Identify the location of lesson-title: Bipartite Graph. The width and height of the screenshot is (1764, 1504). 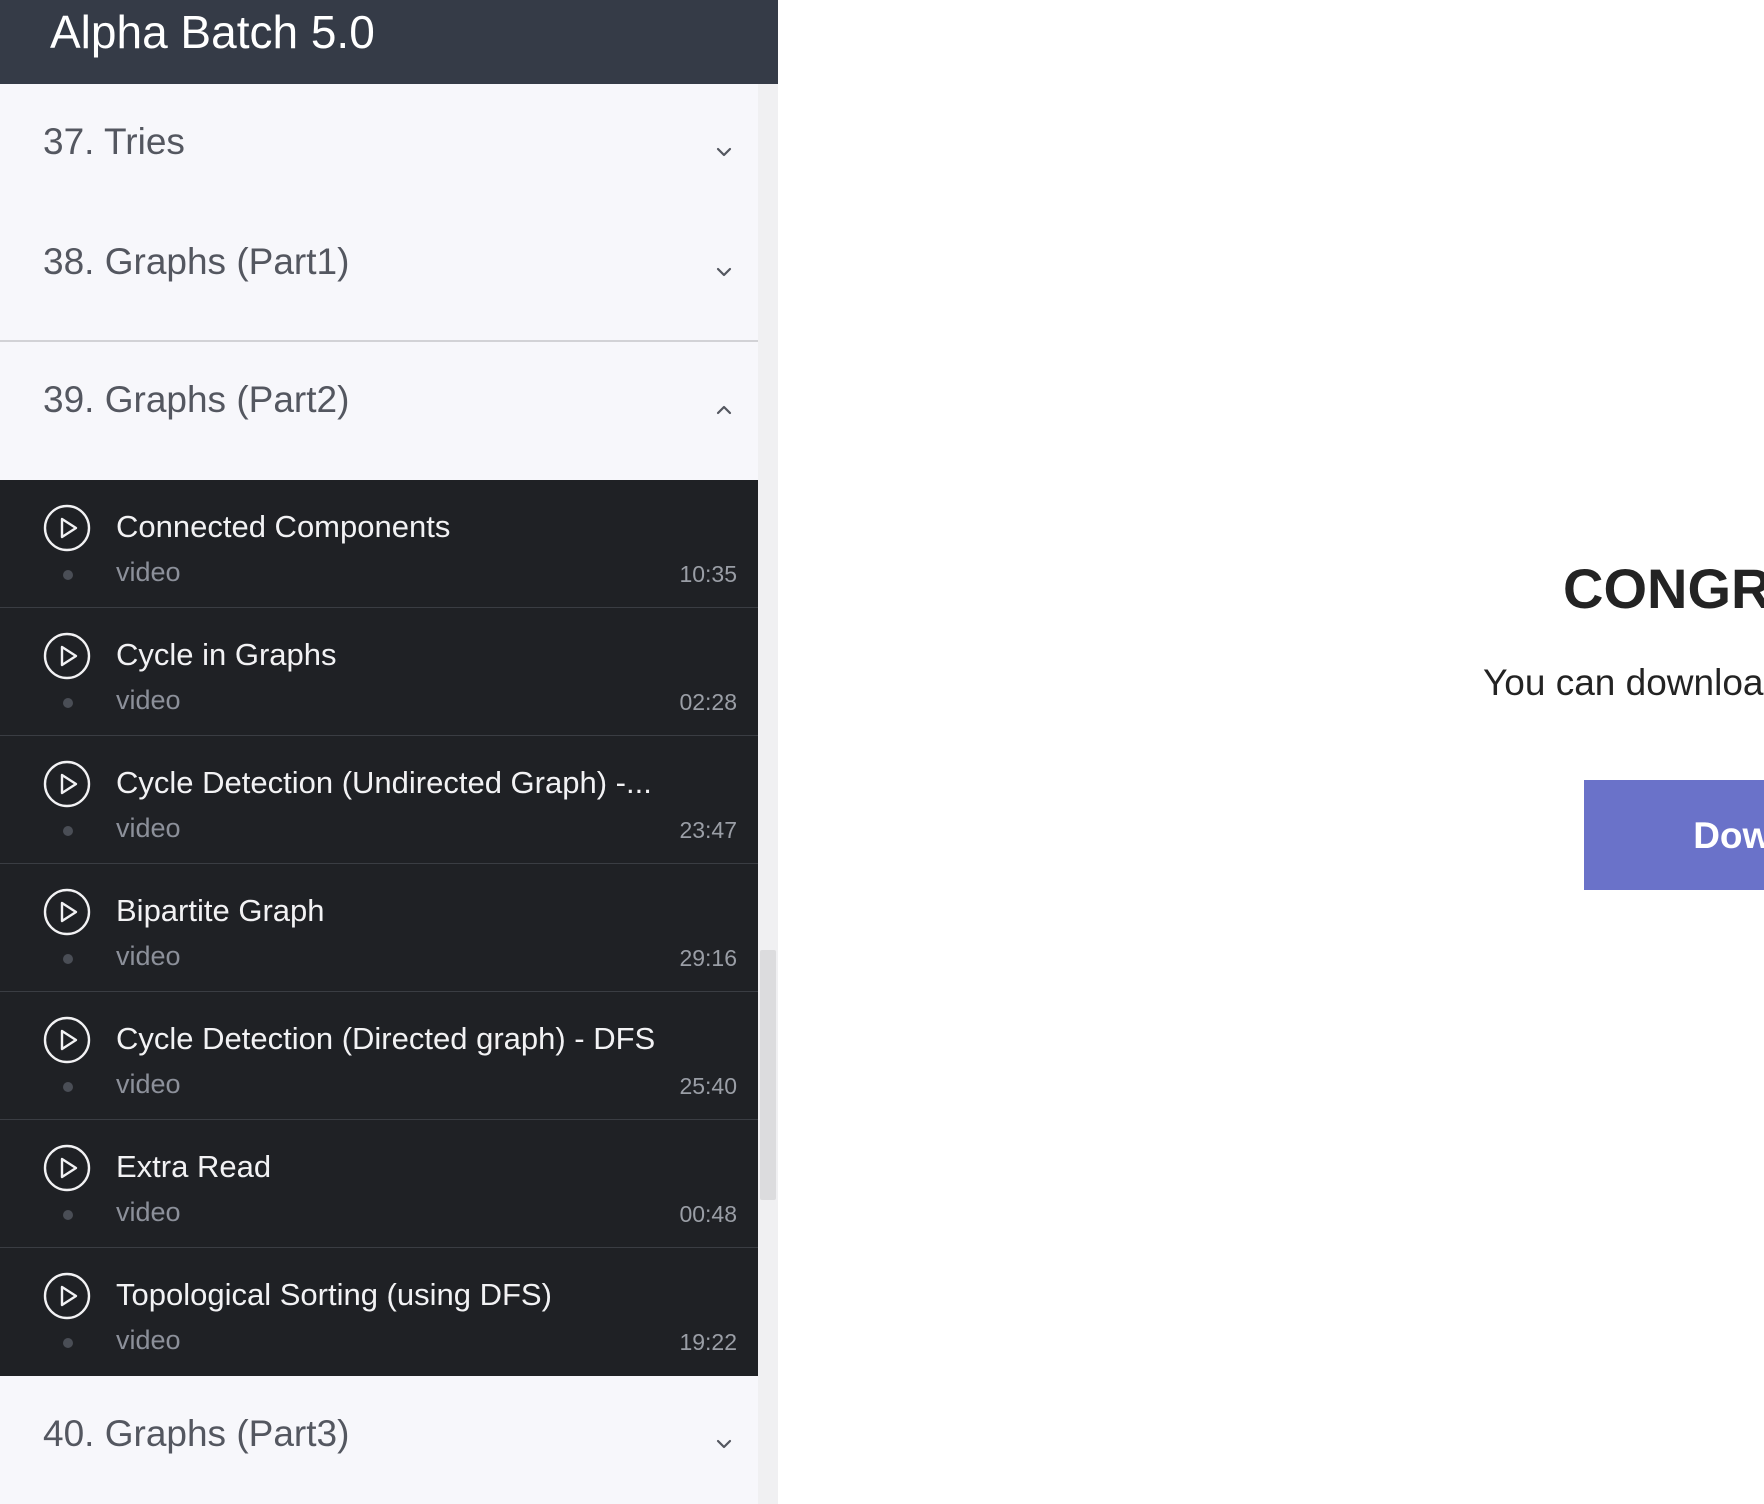
(220, 910).